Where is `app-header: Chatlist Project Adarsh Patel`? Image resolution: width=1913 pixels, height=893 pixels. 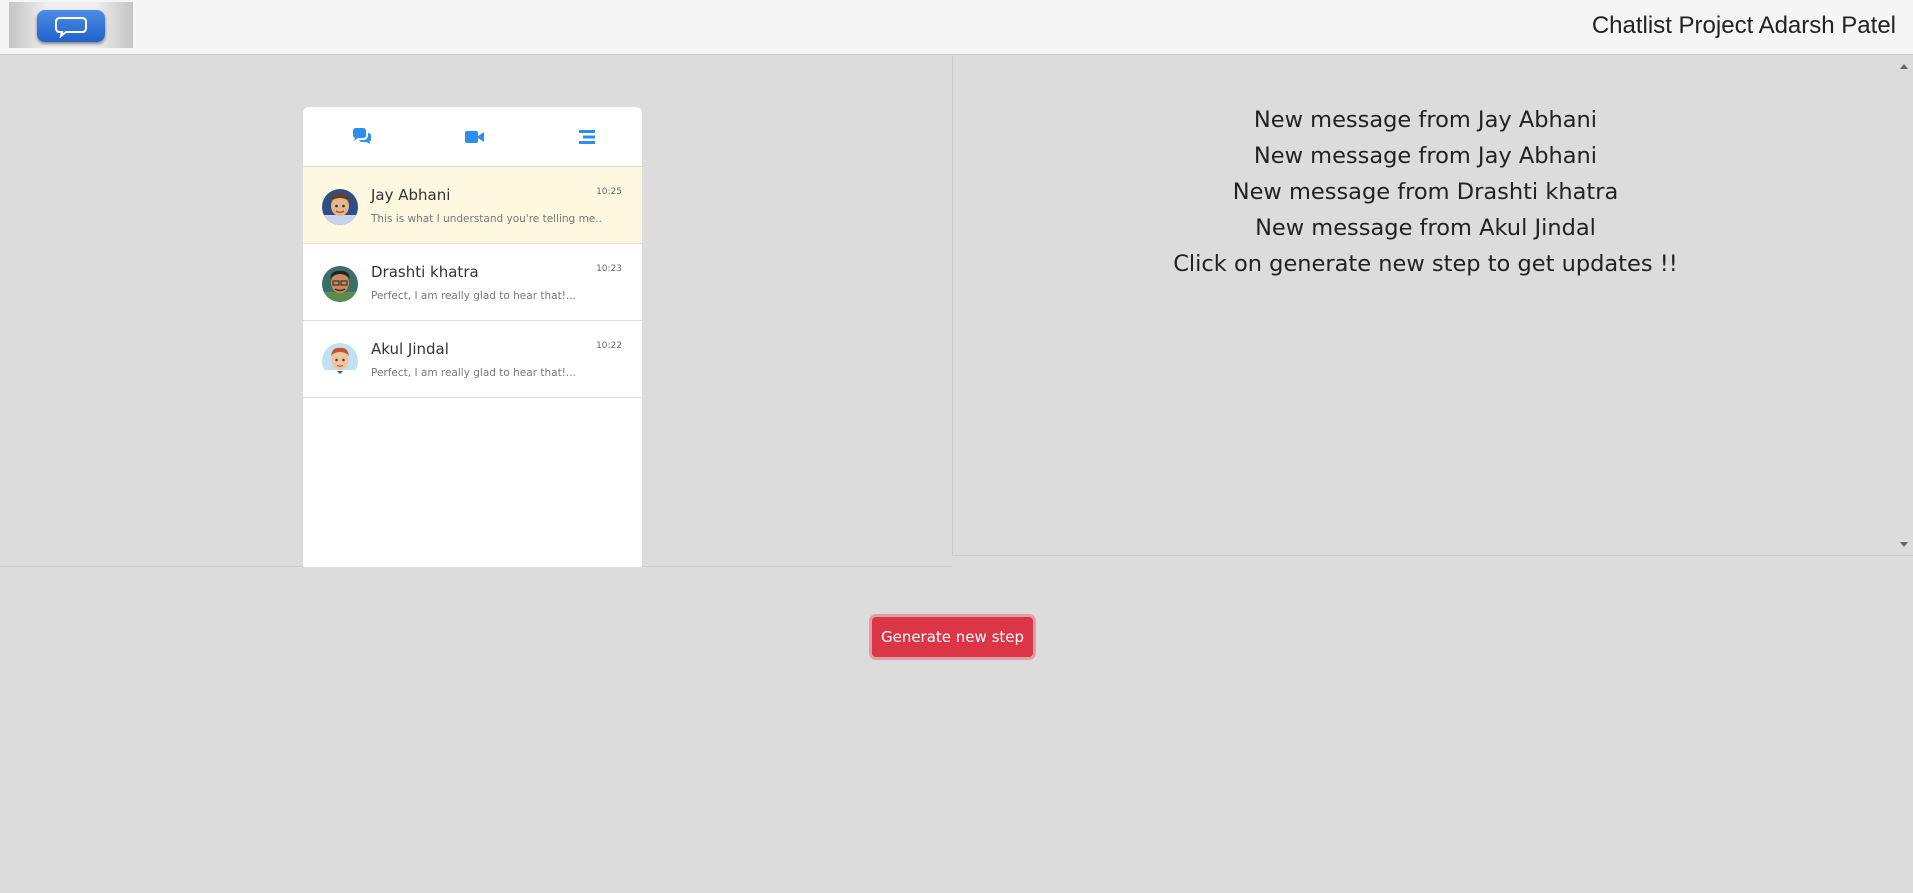
app-header: Chatlist Project Adarsh Patel is located at coordinates (956, 27).